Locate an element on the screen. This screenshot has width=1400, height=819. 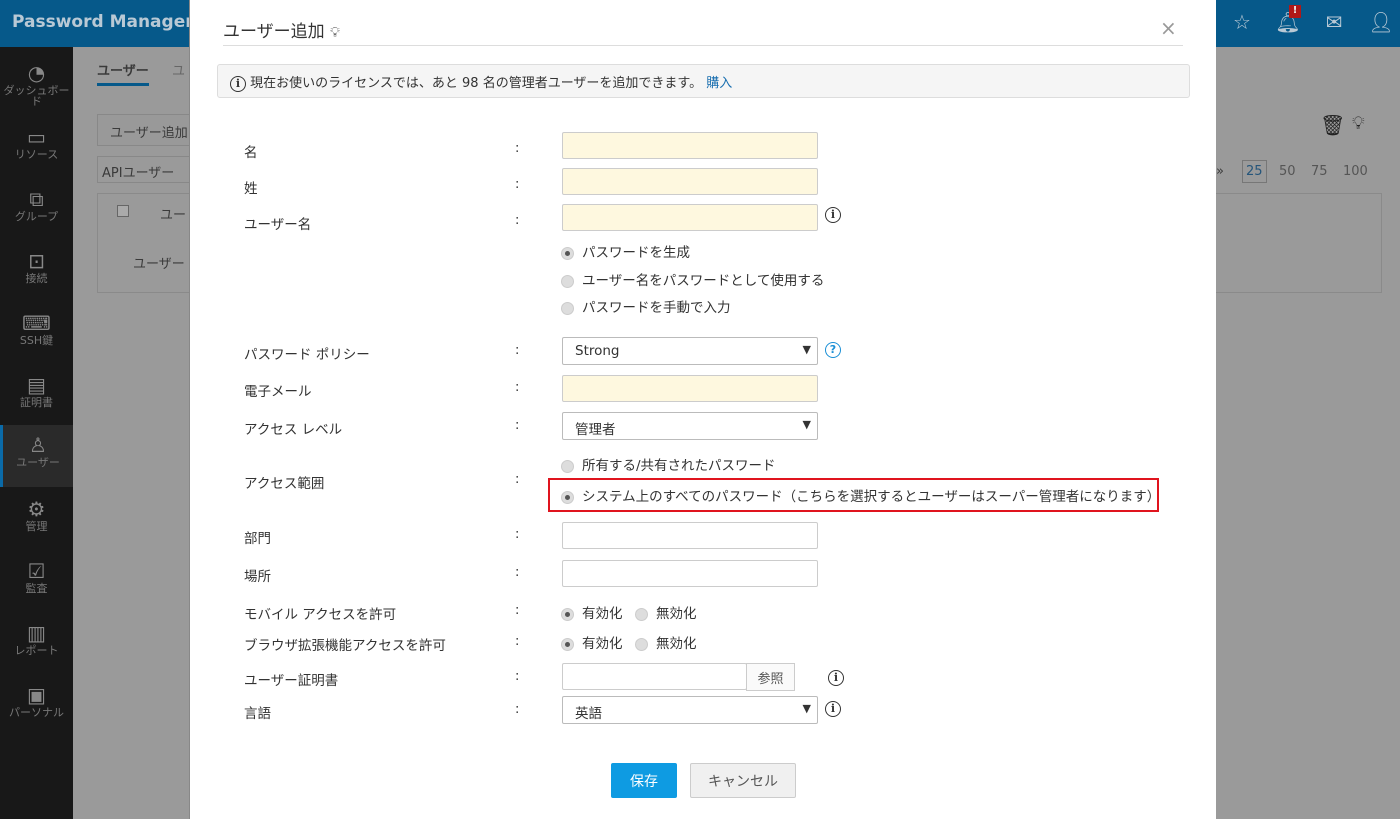
save-button: 保存 is located at coordinates (644, 780).